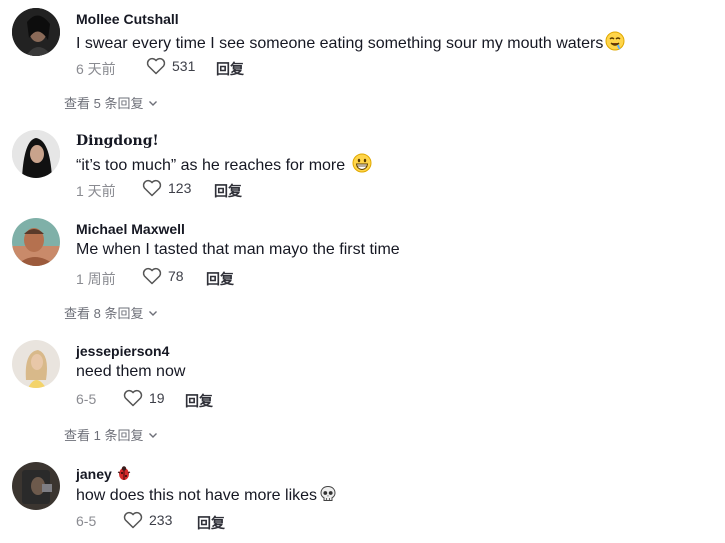  I want to click on comment-time: 6 天前, so click(96, 69).